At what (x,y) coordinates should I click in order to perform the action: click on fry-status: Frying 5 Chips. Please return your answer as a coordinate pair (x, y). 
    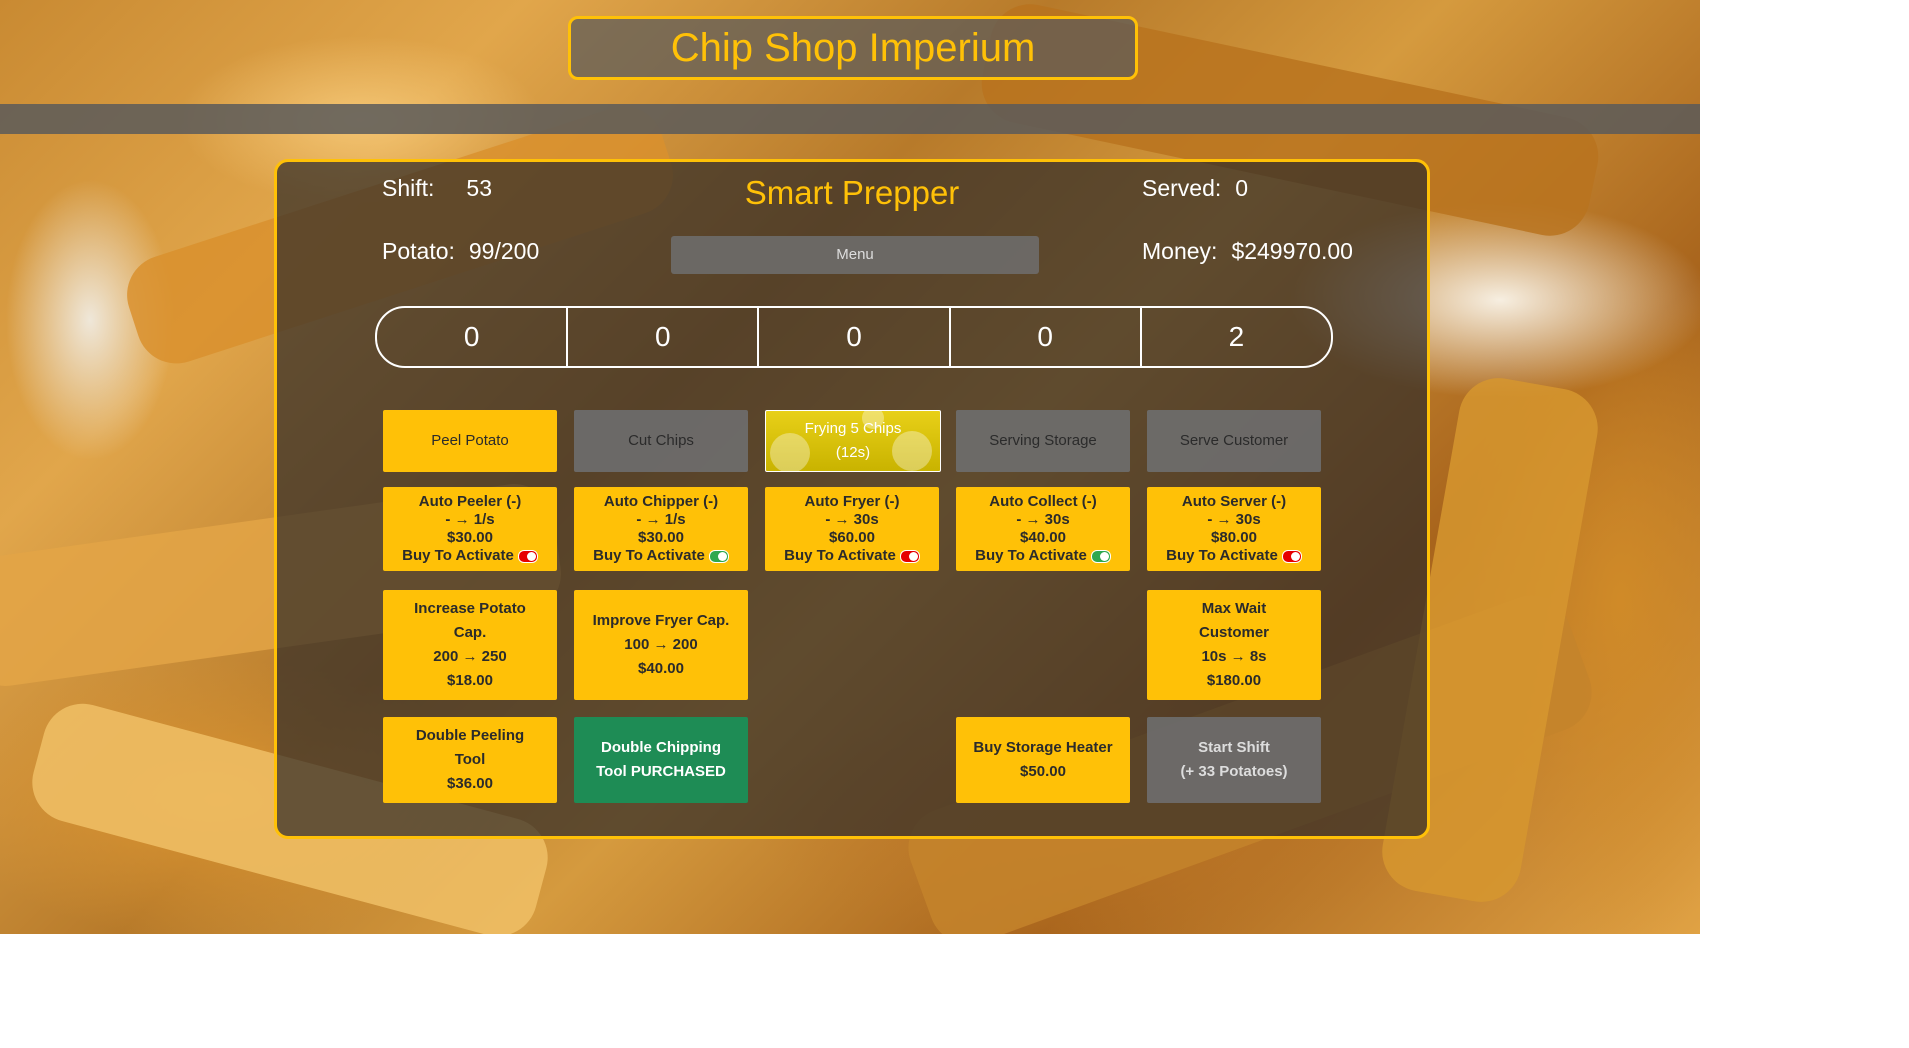
    Looking at the image, I should click on (853, 428).